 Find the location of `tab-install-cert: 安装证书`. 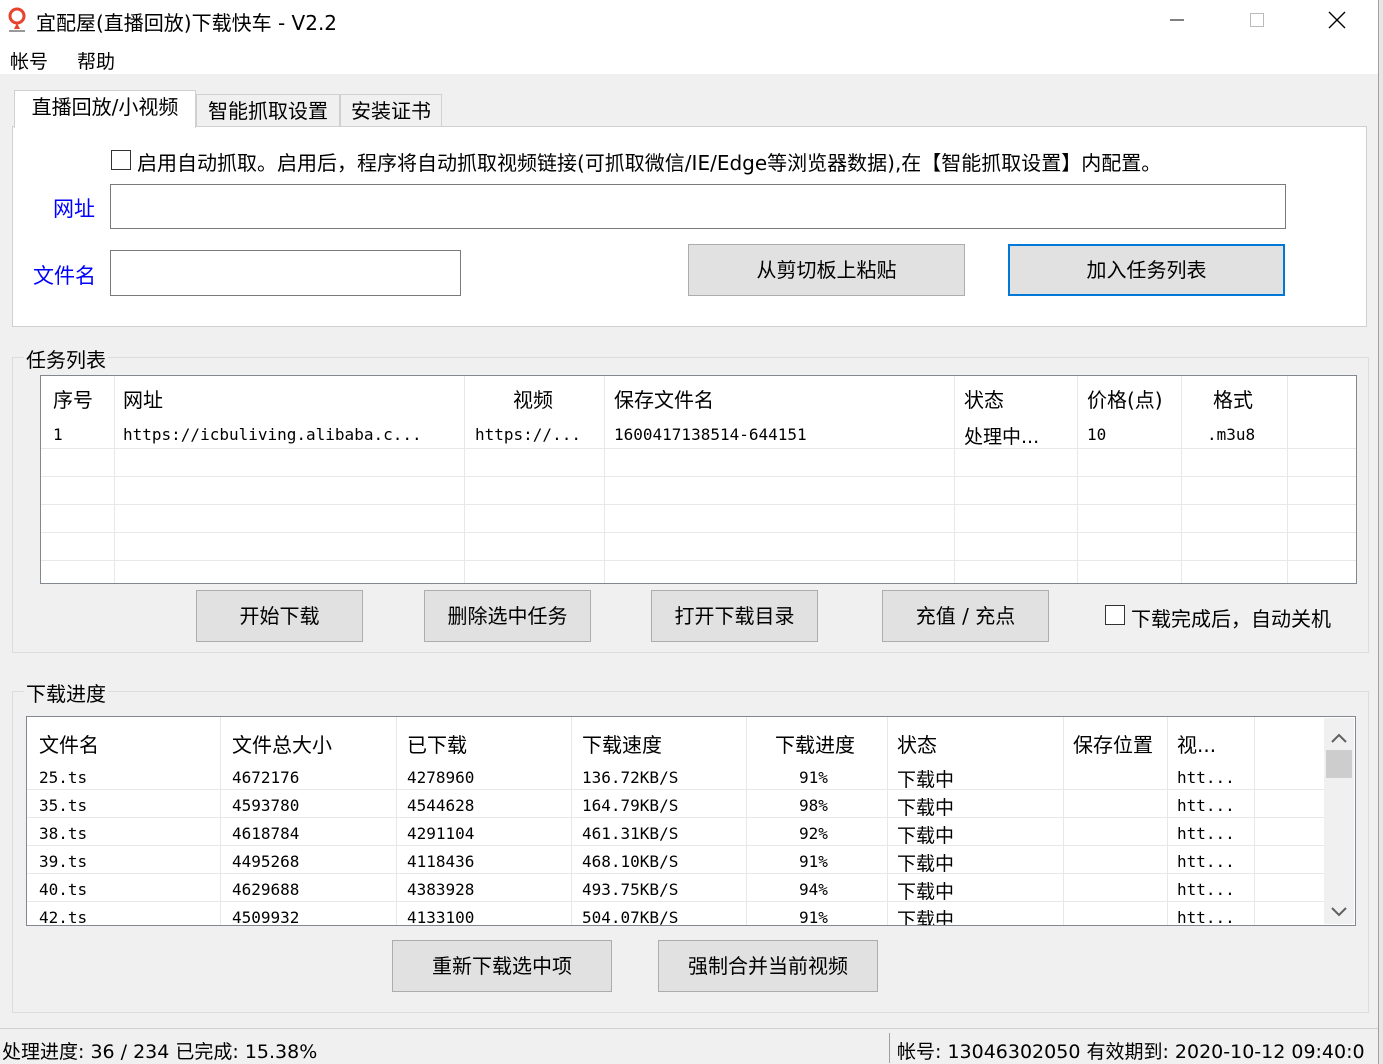

tab-install-cert: 安装证书 is located at coordinates (391, 111).